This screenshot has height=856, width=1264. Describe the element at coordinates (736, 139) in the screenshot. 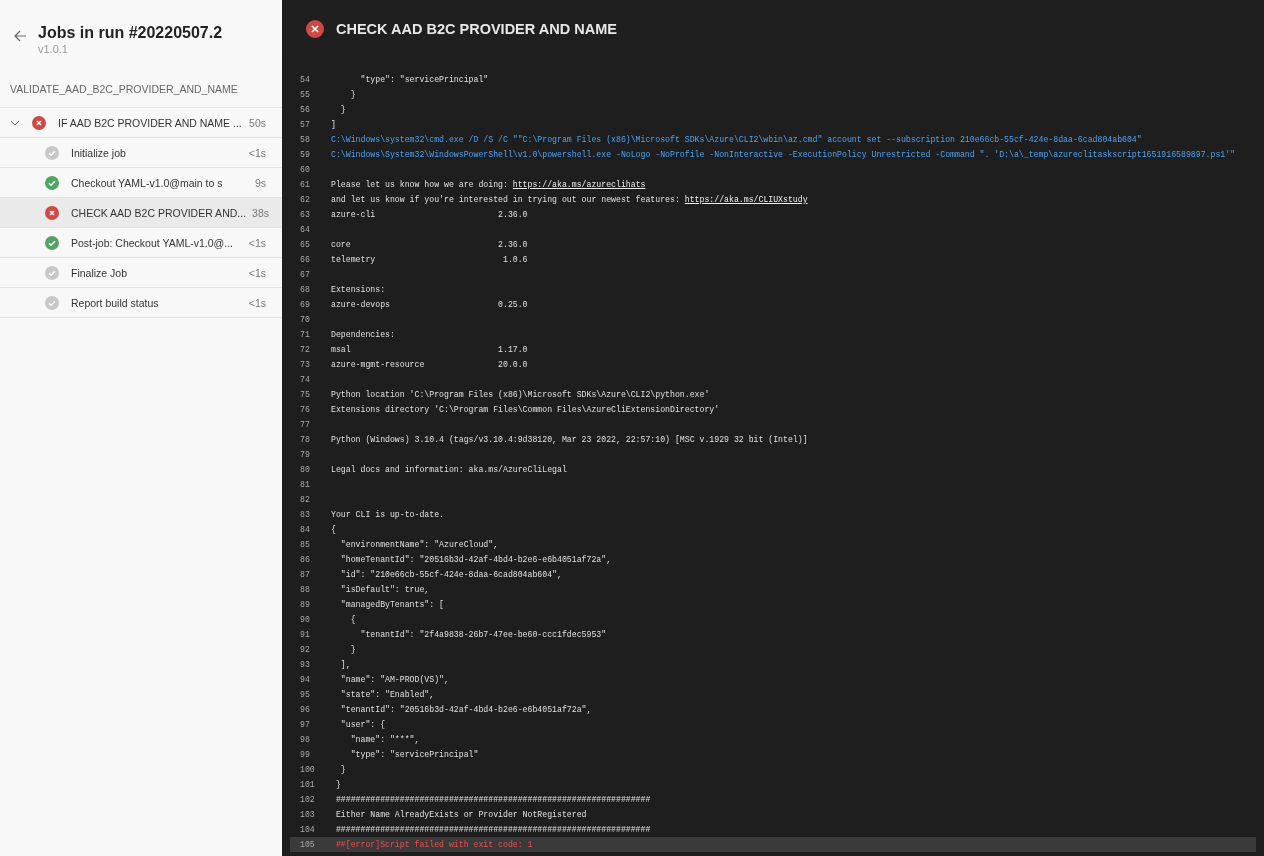

I see `log-text: C:\Windows\system32\cmd.exe /D /S /C ""C:\Program Files (x86)\Microsoft SDKs\Azure\CLI2\wbin\az.cmd" account set --subscription 210e66cb-55cf-424e-8daa-6cad804ab604"` at that location.